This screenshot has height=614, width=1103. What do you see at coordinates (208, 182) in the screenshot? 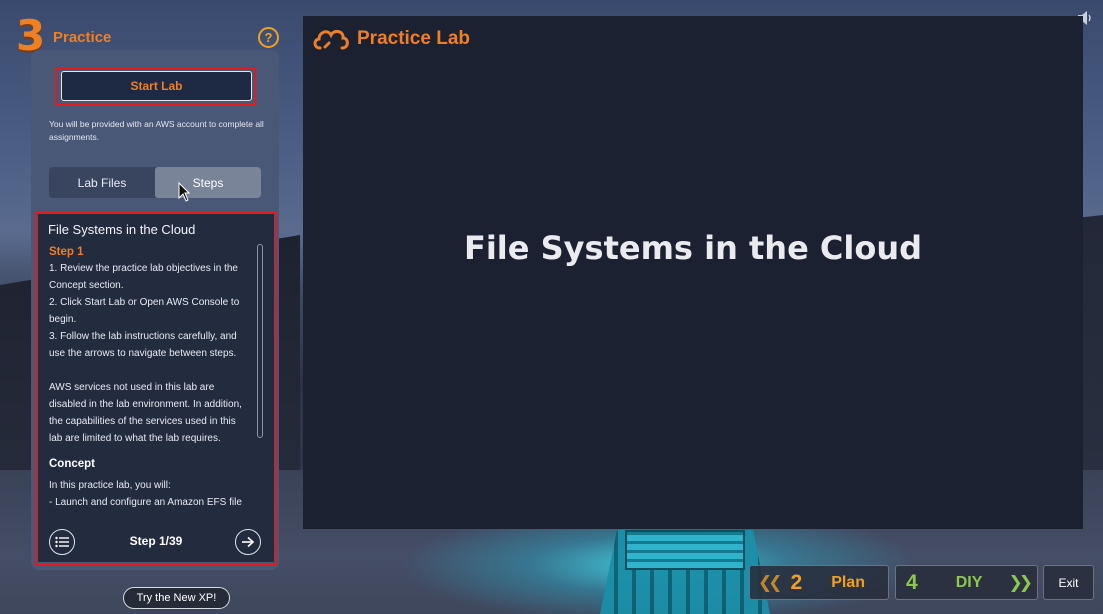
I see `tab-steps: Steps` at bounding box center [208, 182].